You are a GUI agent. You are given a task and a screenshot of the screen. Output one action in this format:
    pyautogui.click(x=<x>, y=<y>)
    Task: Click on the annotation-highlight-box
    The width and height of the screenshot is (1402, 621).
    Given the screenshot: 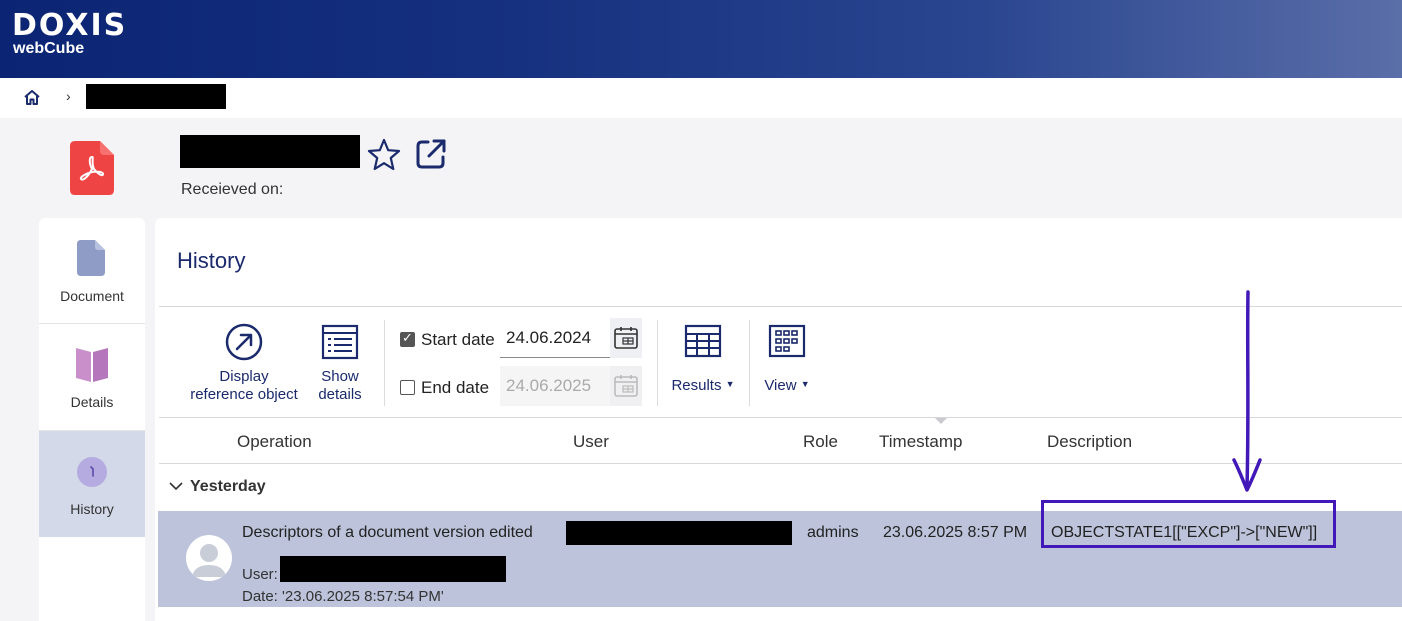 What is the action you would take?
    pyautogui.click(x=1188, y=524)
    